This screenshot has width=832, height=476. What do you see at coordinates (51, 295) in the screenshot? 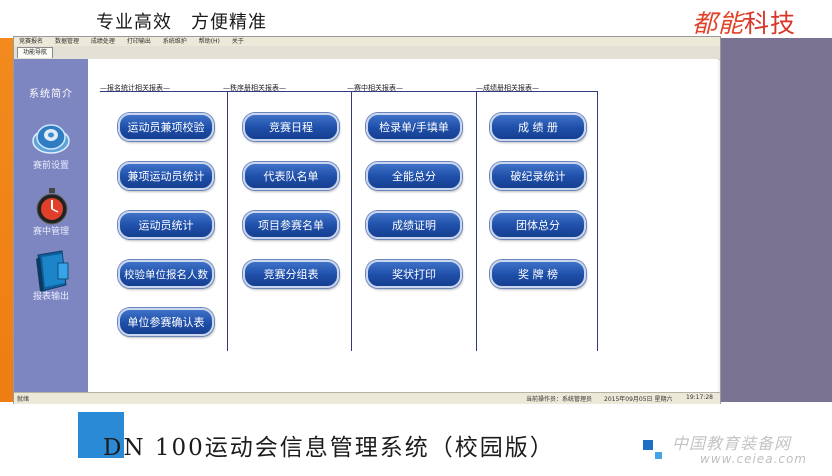
I see `sidebar-item-reports: 报表输出` at bounding box center [51, 295].